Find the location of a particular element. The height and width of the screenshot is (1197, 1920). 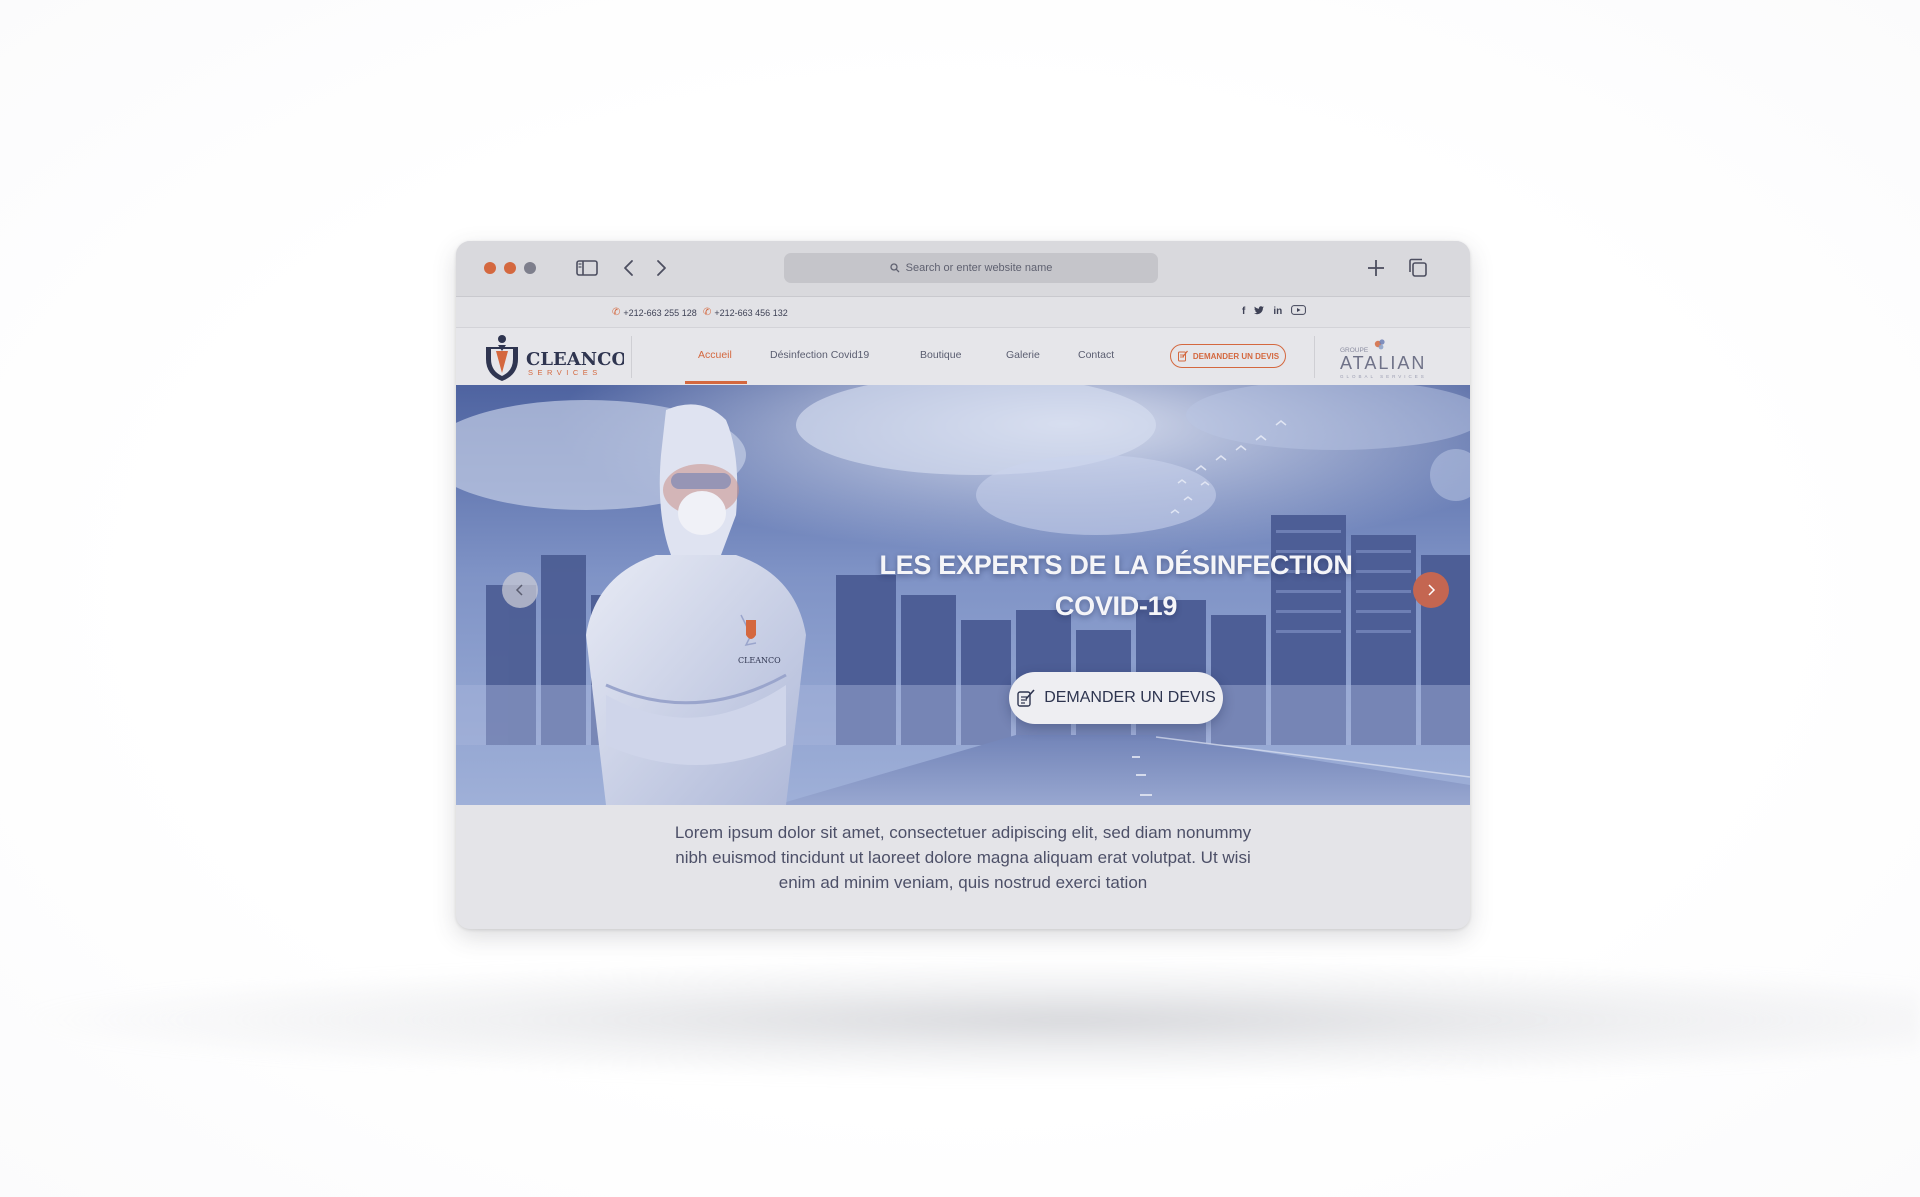

hero-title: LES EXPERTS DE LA DÉSINFECTION COVID-19 is located at coordinates (1116, 586).